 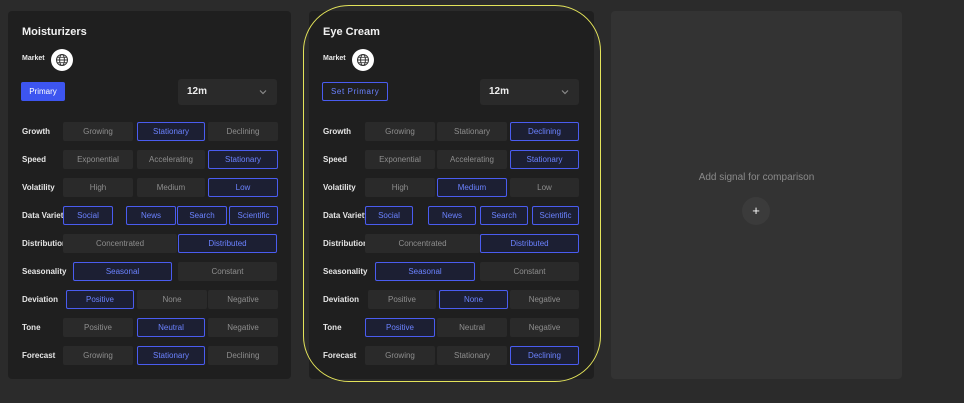 What do you see at coordinates (54, 32) in the screenshot?
I see `card-title: Moisturizers` at bounding box center [54, 32].